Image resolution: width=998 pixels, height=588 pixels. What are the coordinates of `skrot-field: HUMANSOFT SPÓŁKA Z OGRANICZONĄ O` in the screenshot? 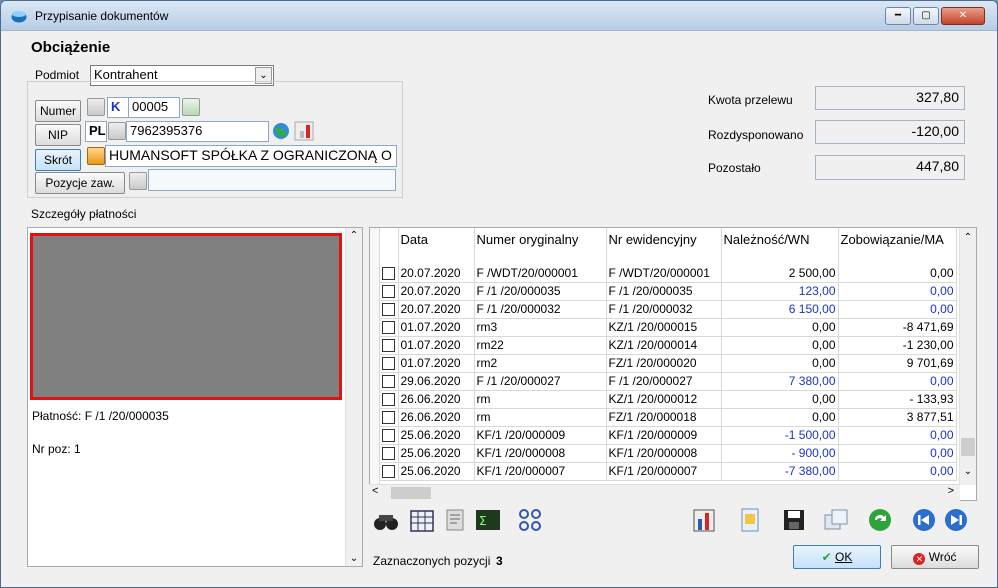 It's located at (251, 156).